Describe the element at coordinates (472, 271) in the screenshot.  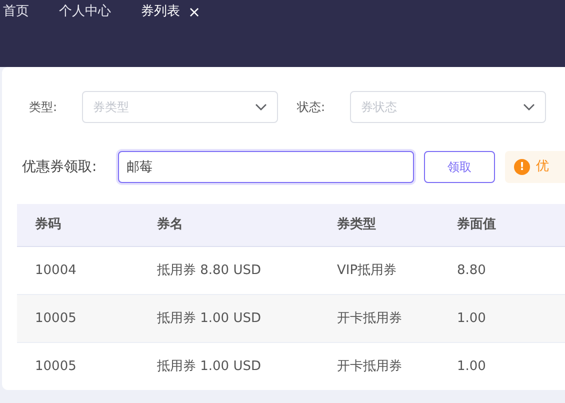
I see `table-cell-text: 8.80` at that location.